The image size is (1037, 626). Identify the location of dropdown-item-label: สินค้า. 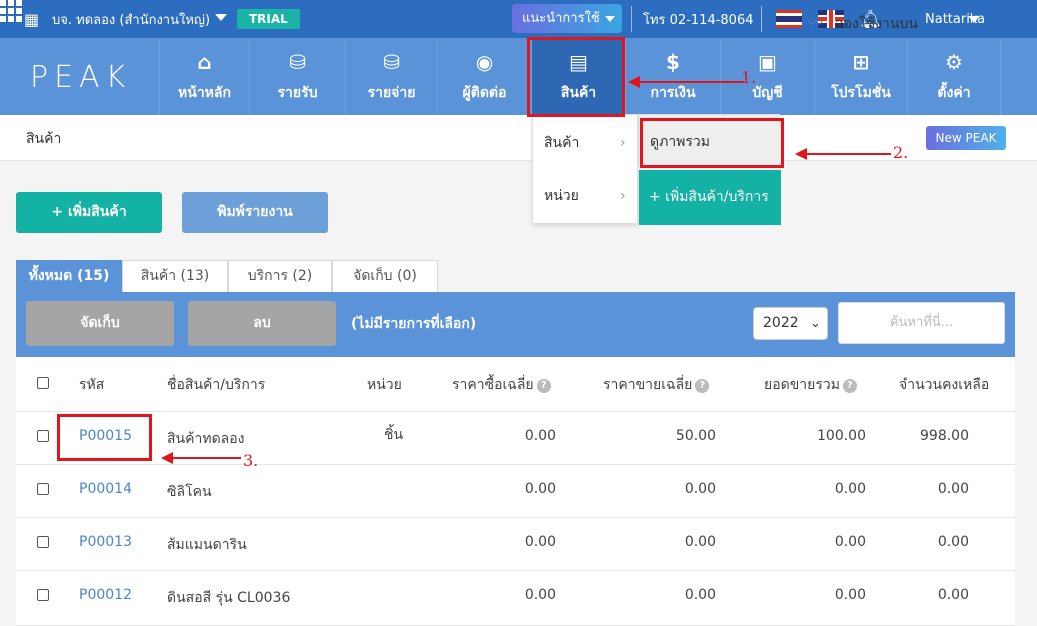
(562, 143).